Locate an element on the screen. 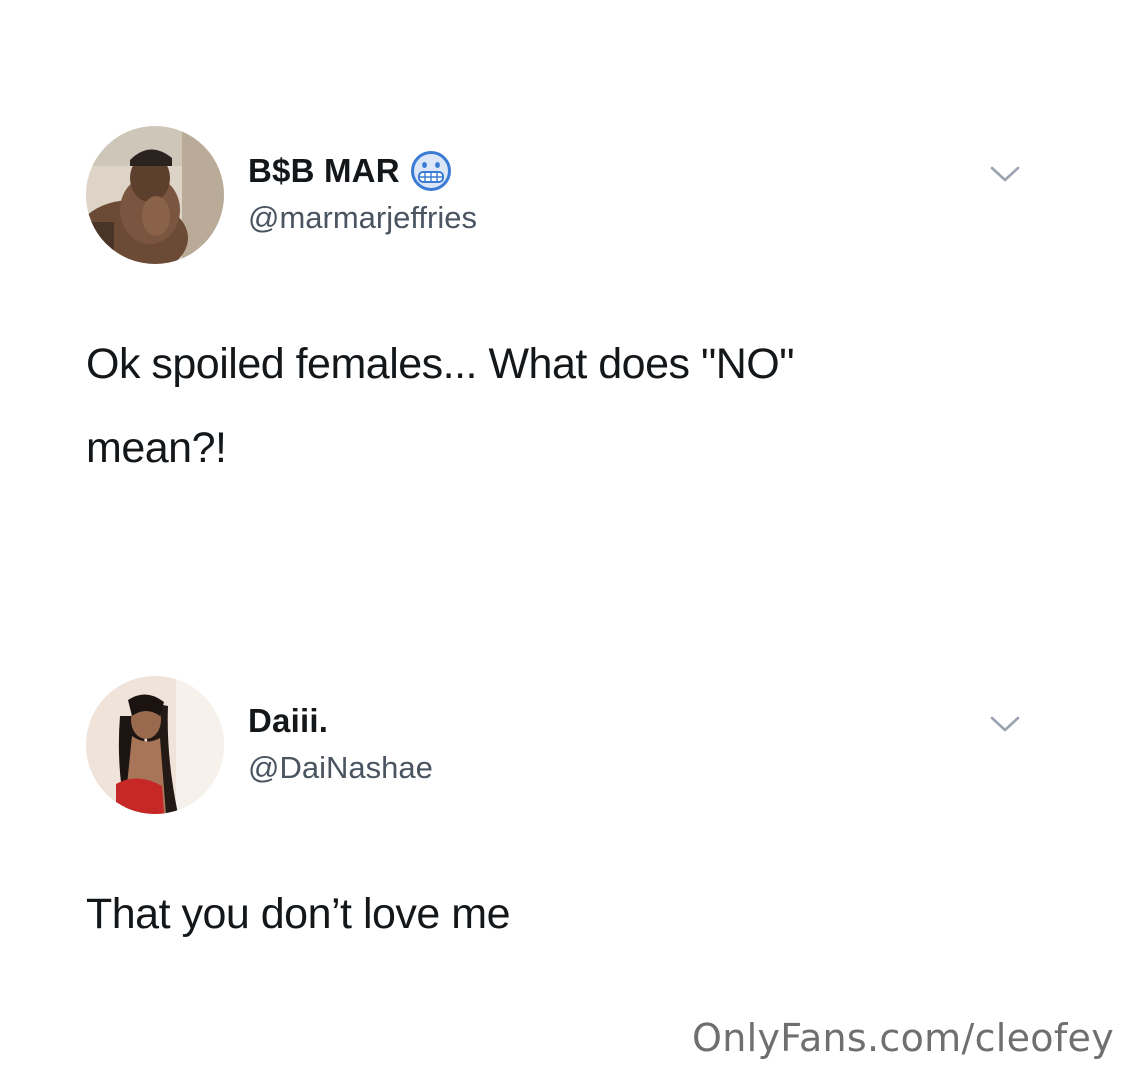 This screenshot has height=1080, width=1132. name-row: B$B MAR is located at coordinates (350, 171).